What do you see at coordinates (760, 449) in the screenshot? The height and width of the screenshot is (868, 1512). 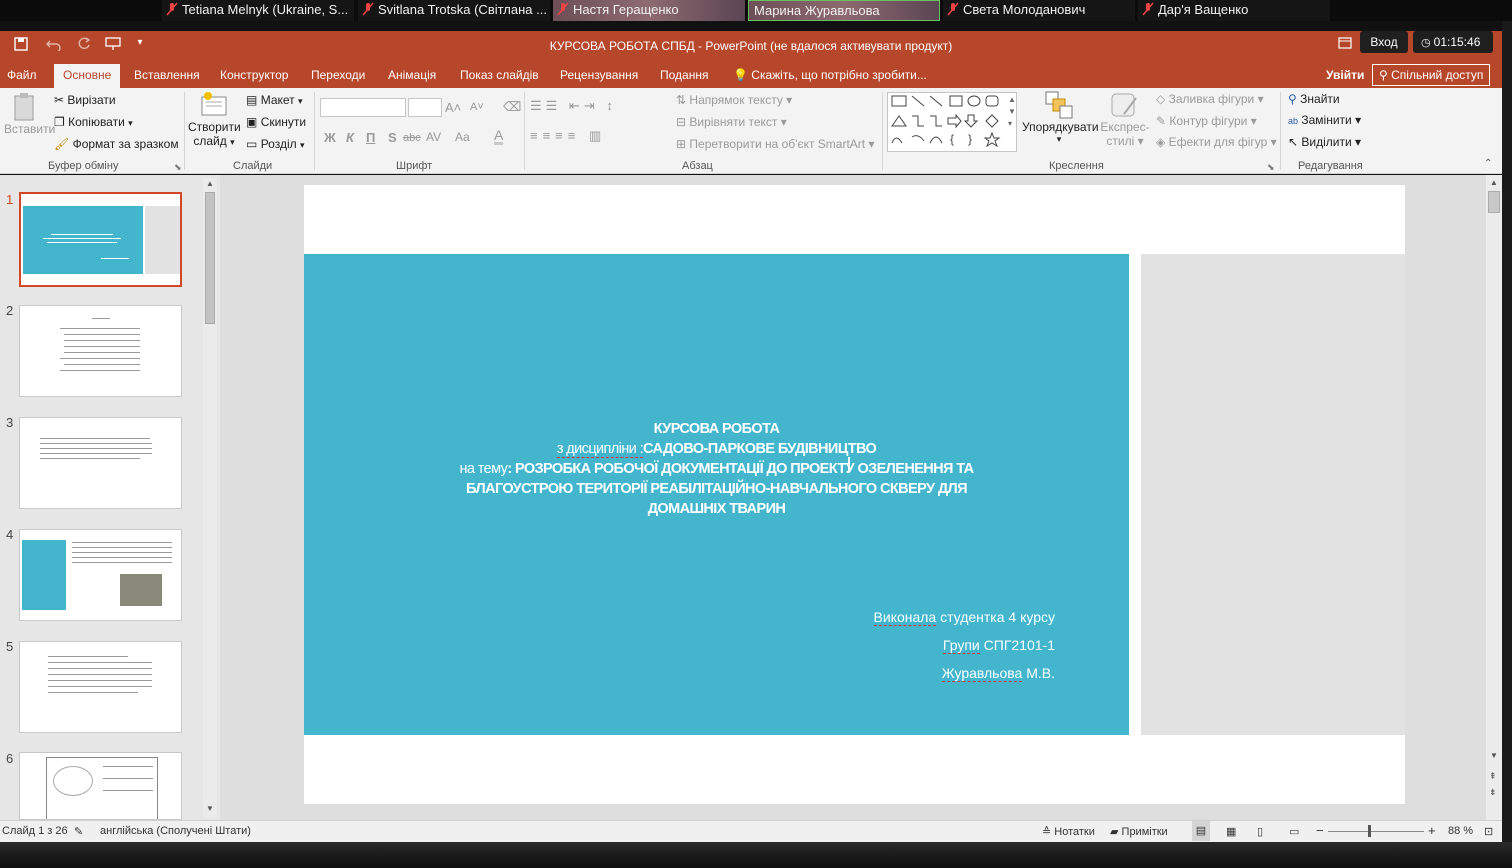 I see `discipline-name: САДОВО-ПАРКОВЕ БУДІВНИЦТВО` at bounding box center [760, 449].